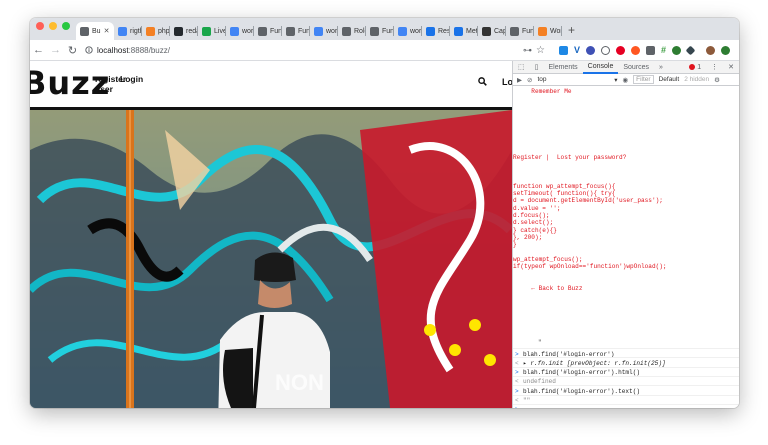 Image resolution: width=768 pixels, height=445 pixels. What do you see at coordinates (529, 80) in the screenshot?
I see `clear-console-icon: ⊘` at bounding box center [529, 80].